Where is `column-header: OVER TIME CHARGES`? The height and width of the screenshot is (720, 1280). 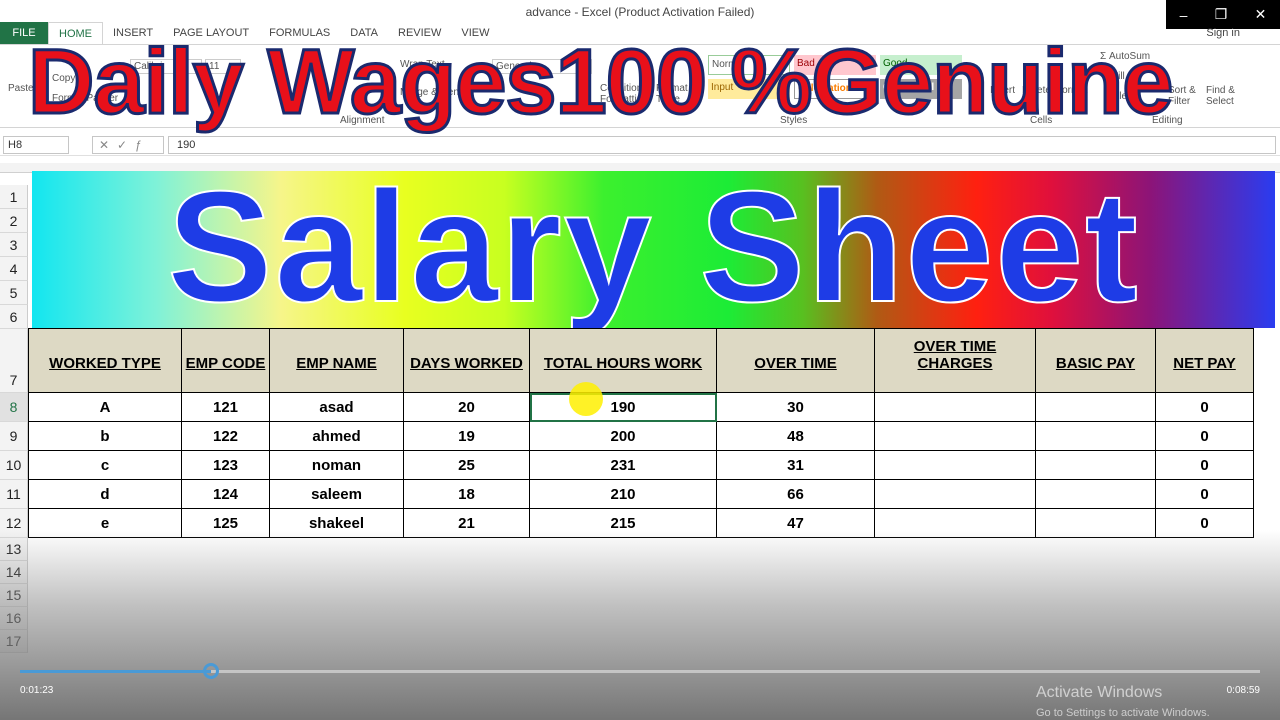 column-header: OVER TIME CHARGES is located at coordinates (955, 360).